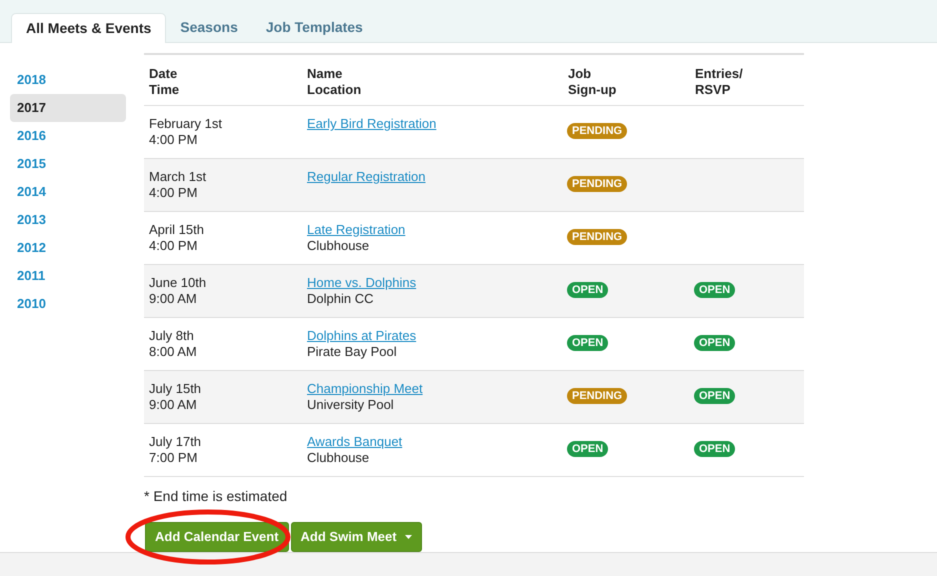  I want to click on column-header: Job, so click(580, 74).